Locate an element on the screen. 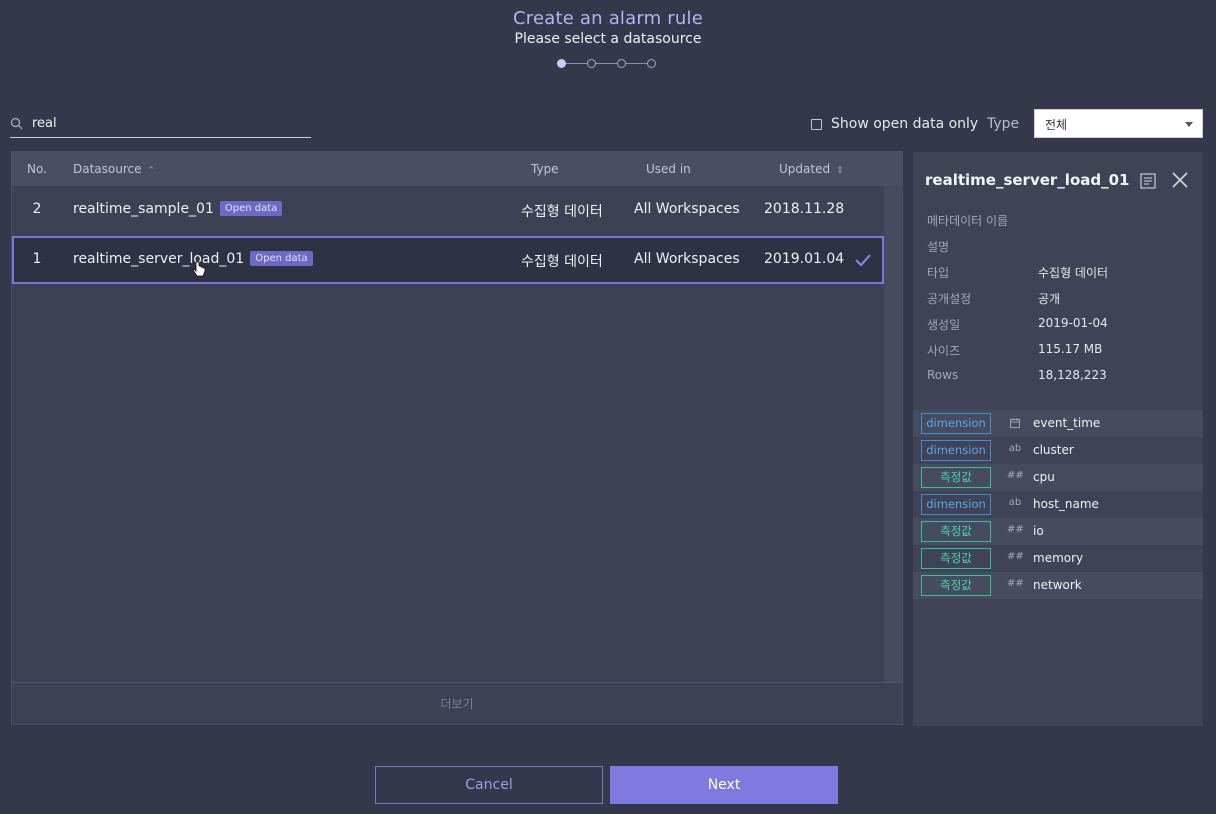  cancel-button: Cancel is located at coordinates (489, 785).